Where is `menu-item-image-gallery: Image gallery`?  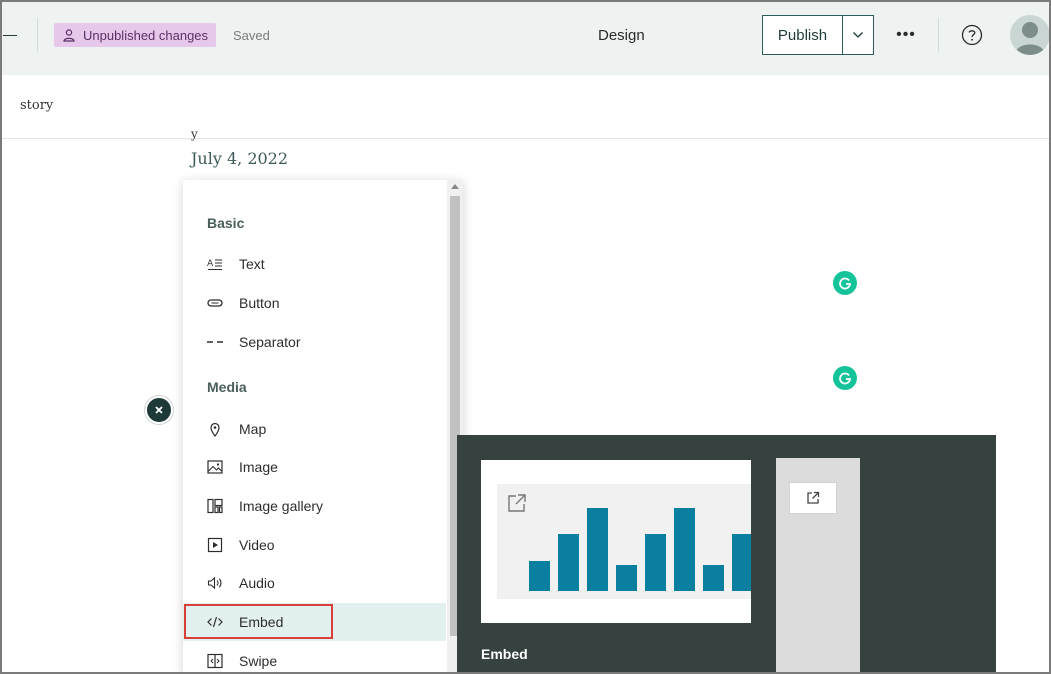
menu-item-image-gallery: Image gallery is located at coordinates (314, 506).